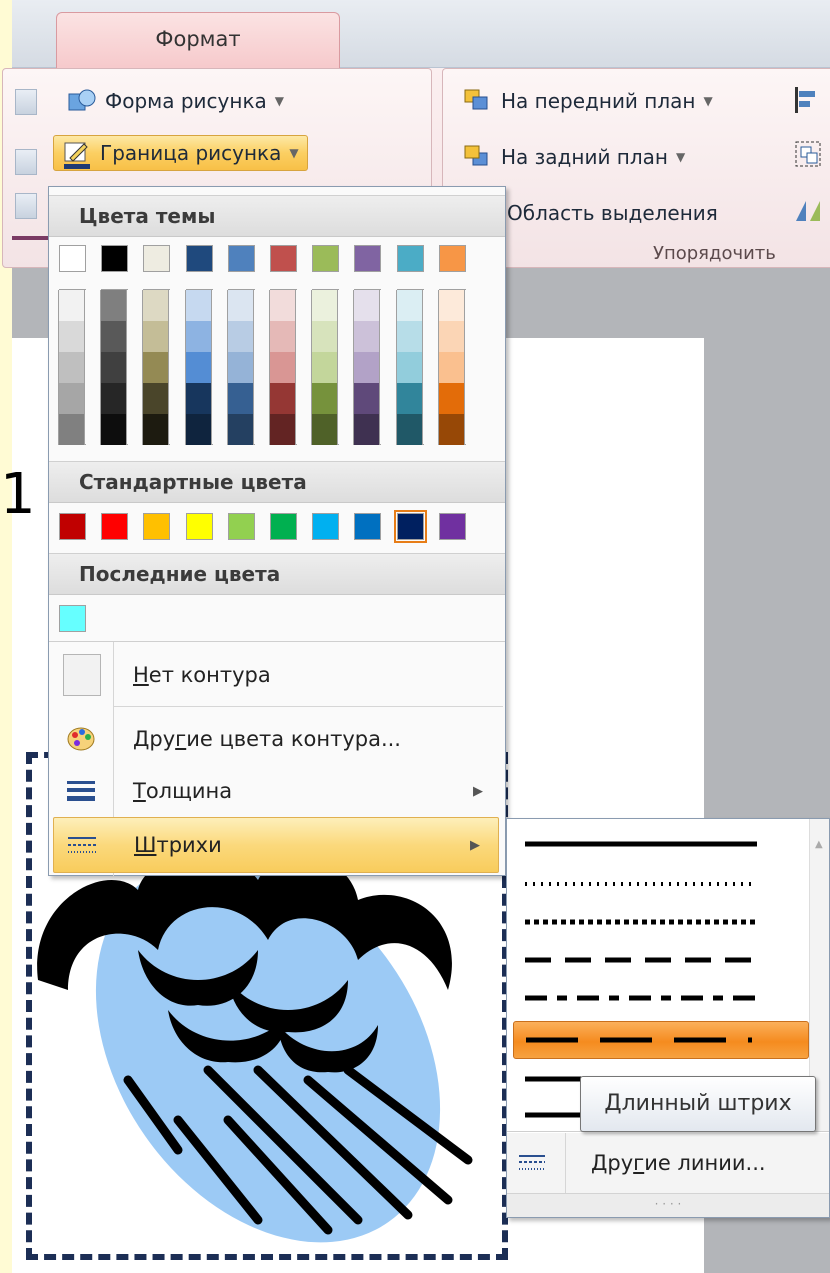  What do you see at coordinates (277, 675) in the screenshot?
I see `no-outline-item: Нет контура` at bounding box center [277, 675].